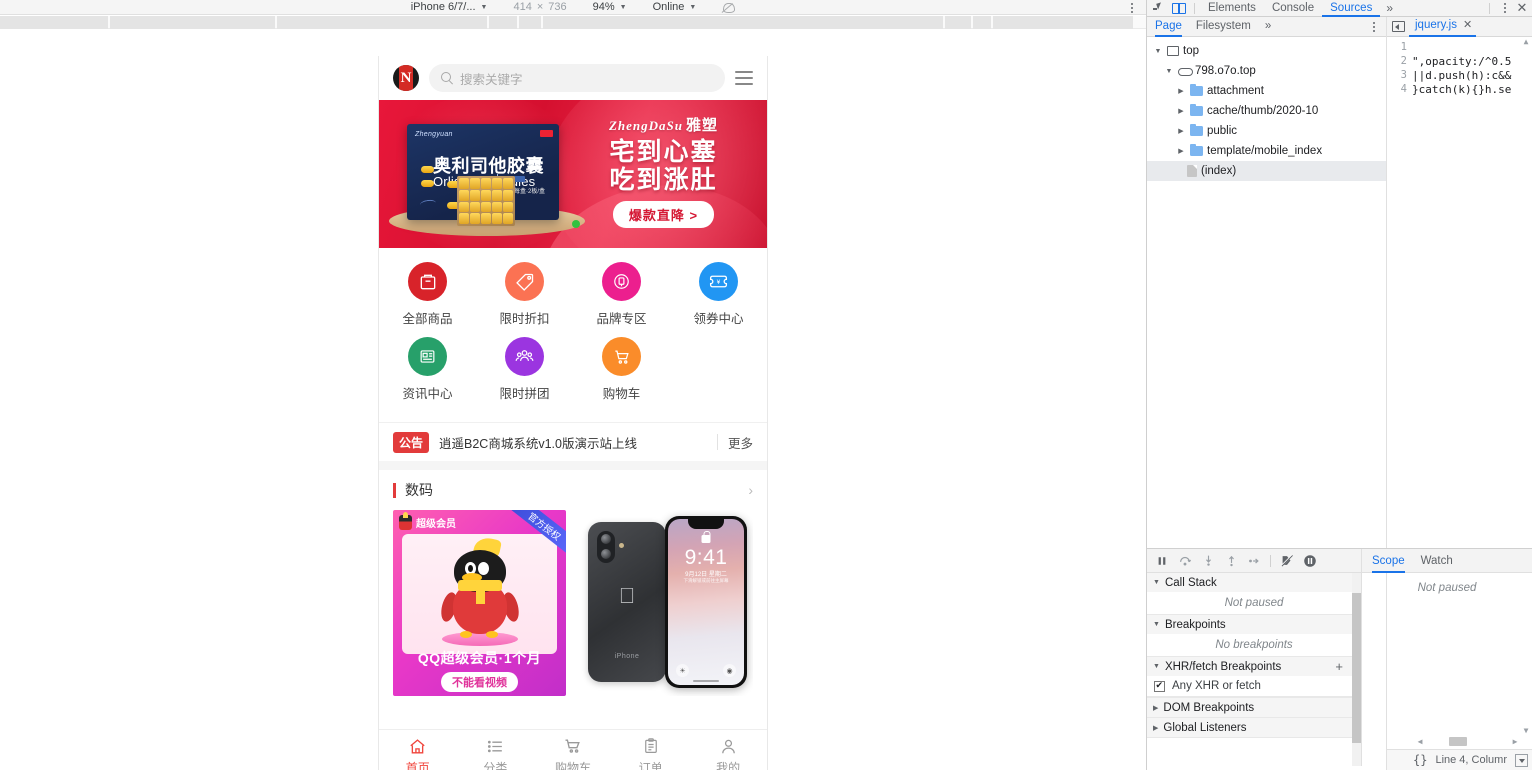  Describe the element at coordinates (1266, 71) in the screenshot. I see `tree-node-domain: ▼ 798.o7o.top` at that location.